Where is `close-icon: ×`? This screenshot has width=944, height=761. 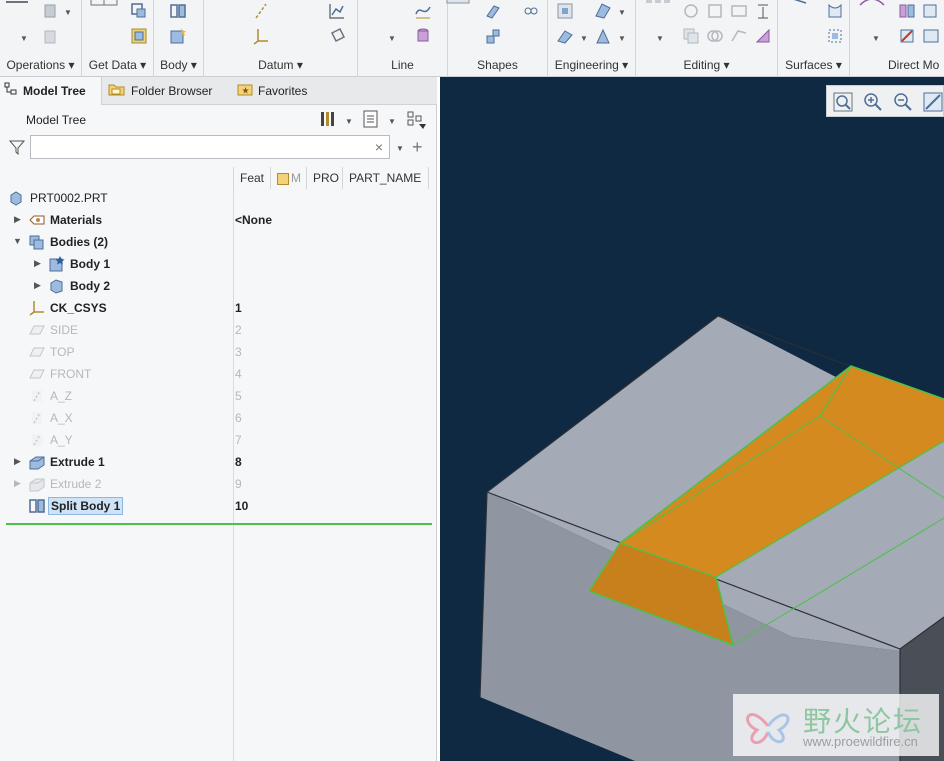
close-icon: × is located at coordinates (379, 147).